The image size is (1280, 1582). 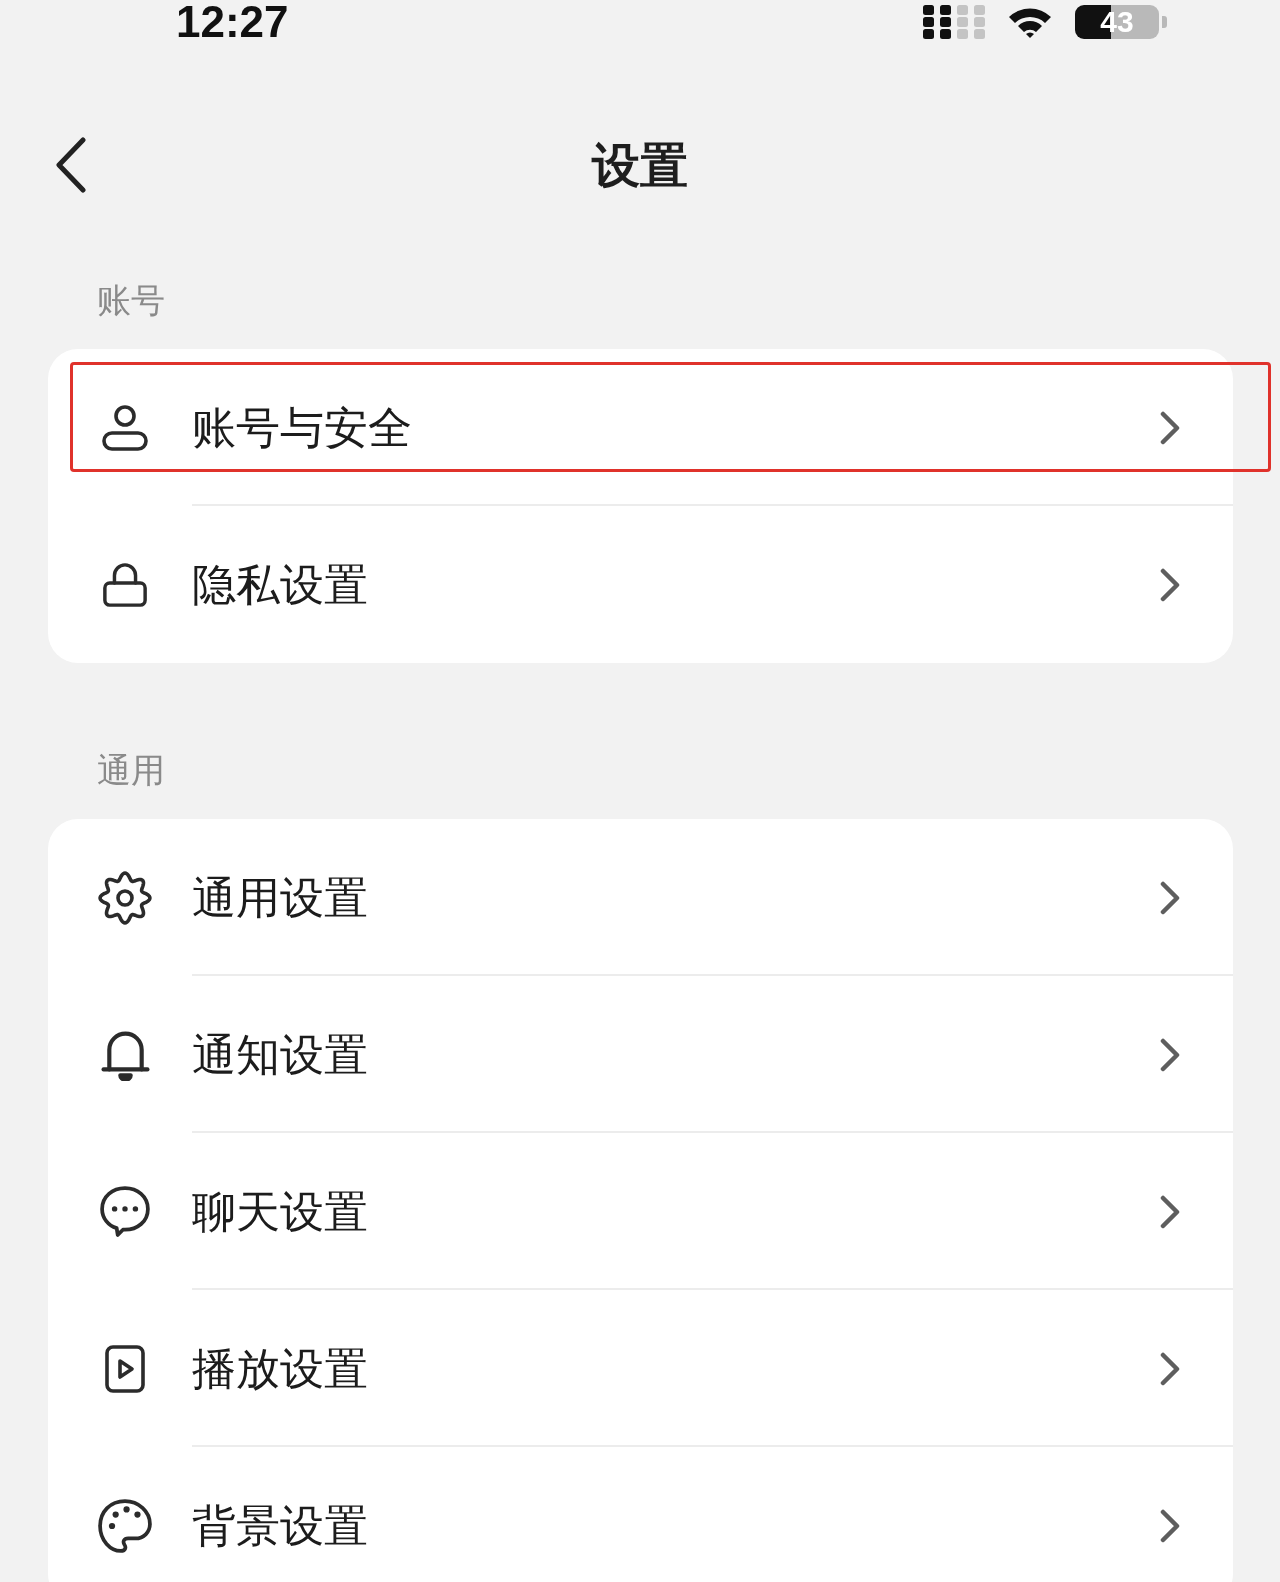 I want to click on video-play-icon, so click(x=125, y=1368).